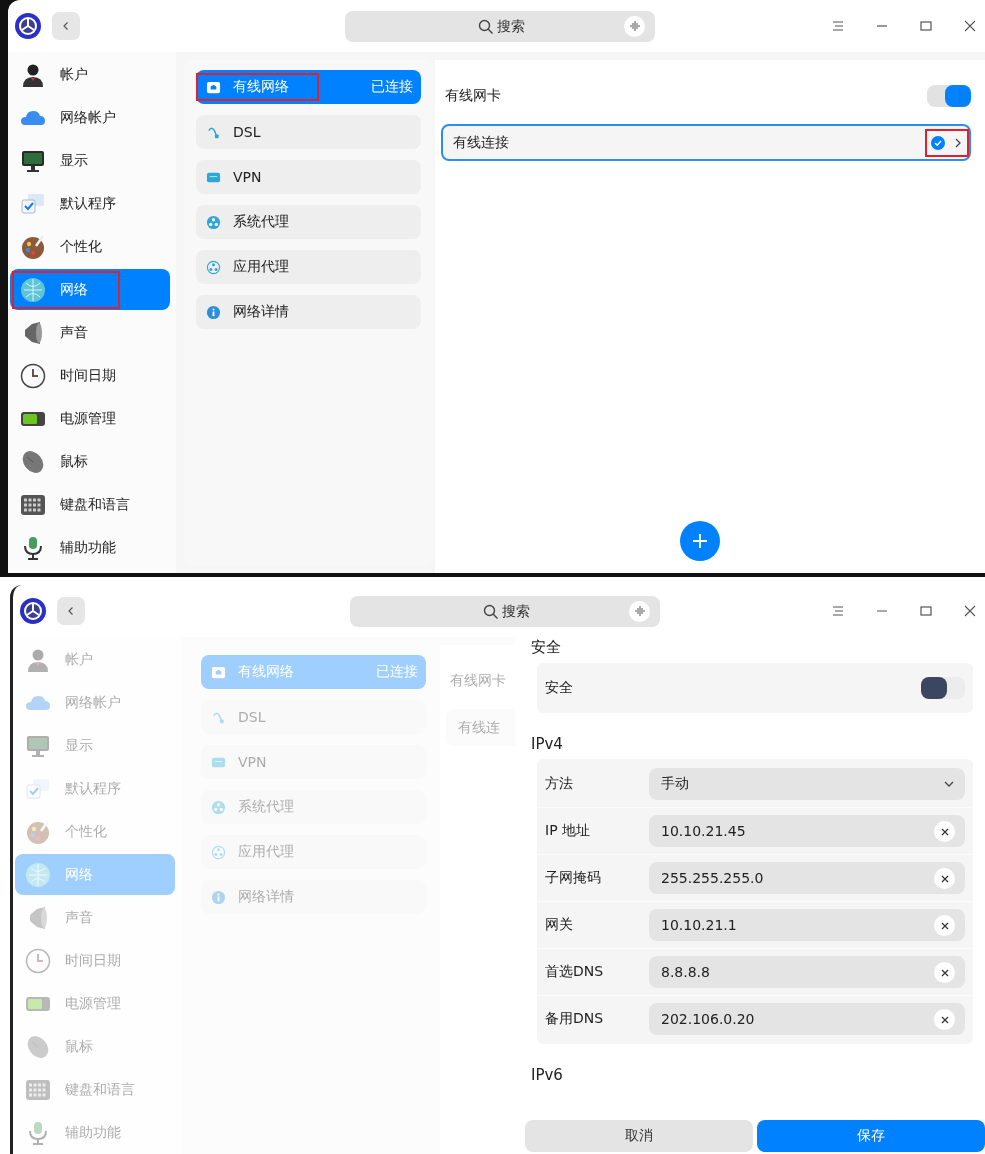 The image size is (985, 1154). What do you see at coordinates (90, 203) in the screenshot?
I see `sidebar-item: 默认程序` at bounding box center [90, 203].